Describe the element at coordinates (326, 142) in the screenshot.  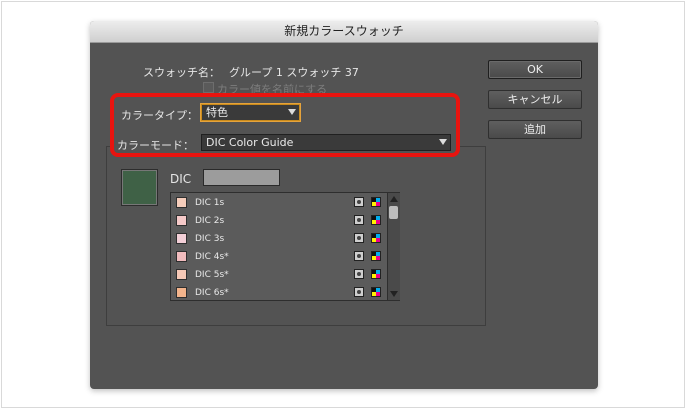
I see `color-mode-dropdown: DIC Color Guide` at that location.